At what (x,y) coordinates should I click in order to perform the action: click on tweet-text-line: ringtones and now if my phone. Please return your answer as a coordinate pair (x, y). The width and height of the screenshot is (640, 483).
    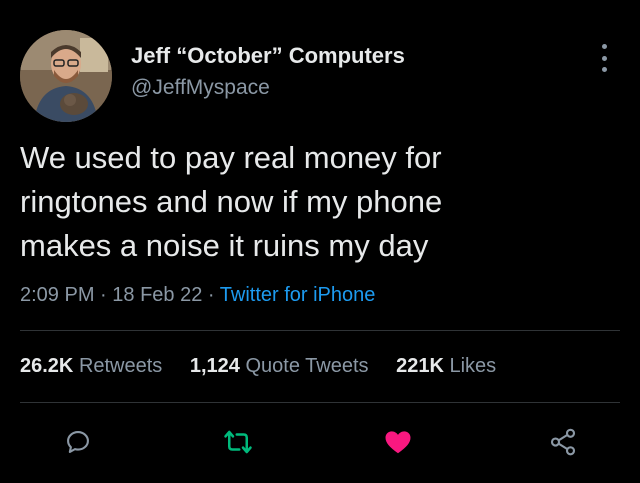
    Looking at the image, I should click on (231, 201).